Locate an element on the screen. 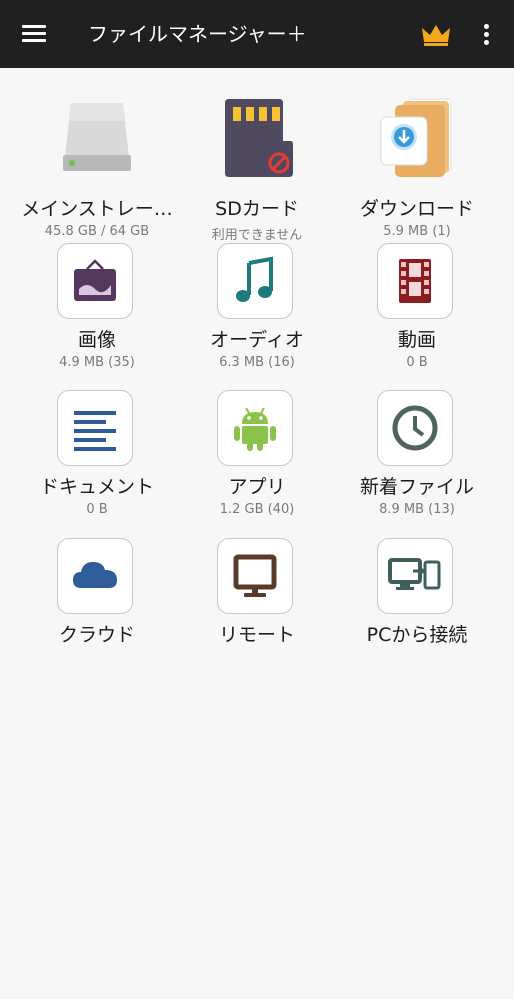 The height and width of the screenshot is (999, 514). more-vert-icon is located at coordinates (487, 34).